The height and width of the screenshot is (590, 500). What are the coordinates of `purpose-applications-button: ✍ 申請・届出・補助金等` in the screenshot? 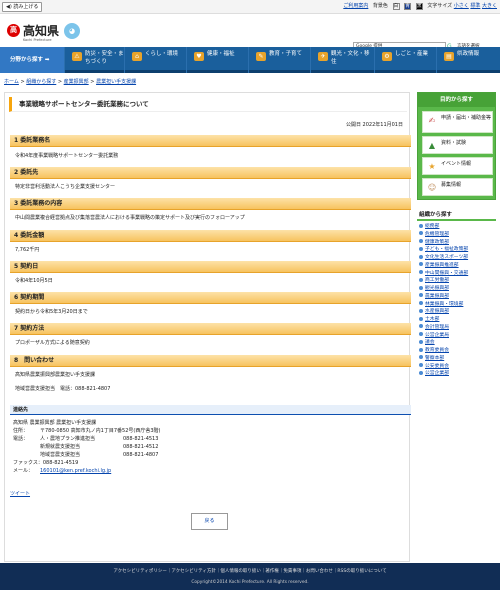 It's located at (457, 122).